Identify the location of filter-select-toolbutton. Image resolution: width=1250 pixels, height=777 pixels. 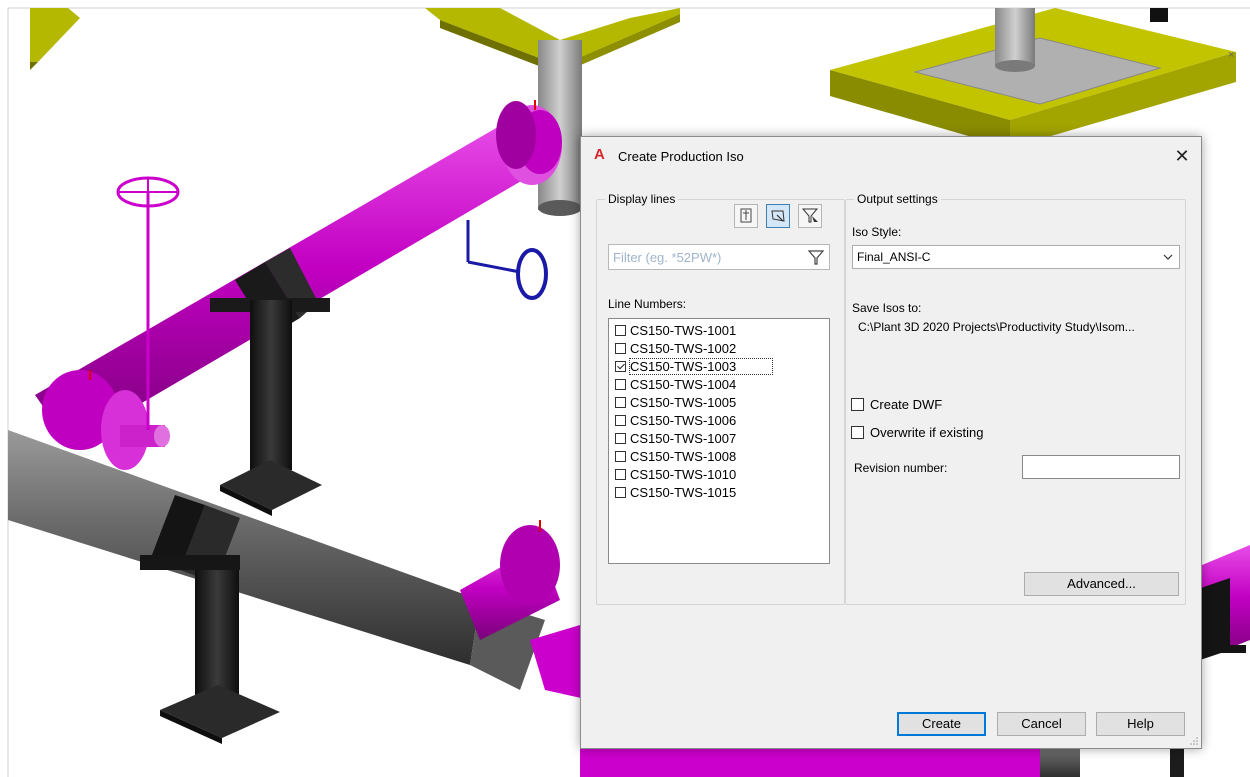
(810, 216).